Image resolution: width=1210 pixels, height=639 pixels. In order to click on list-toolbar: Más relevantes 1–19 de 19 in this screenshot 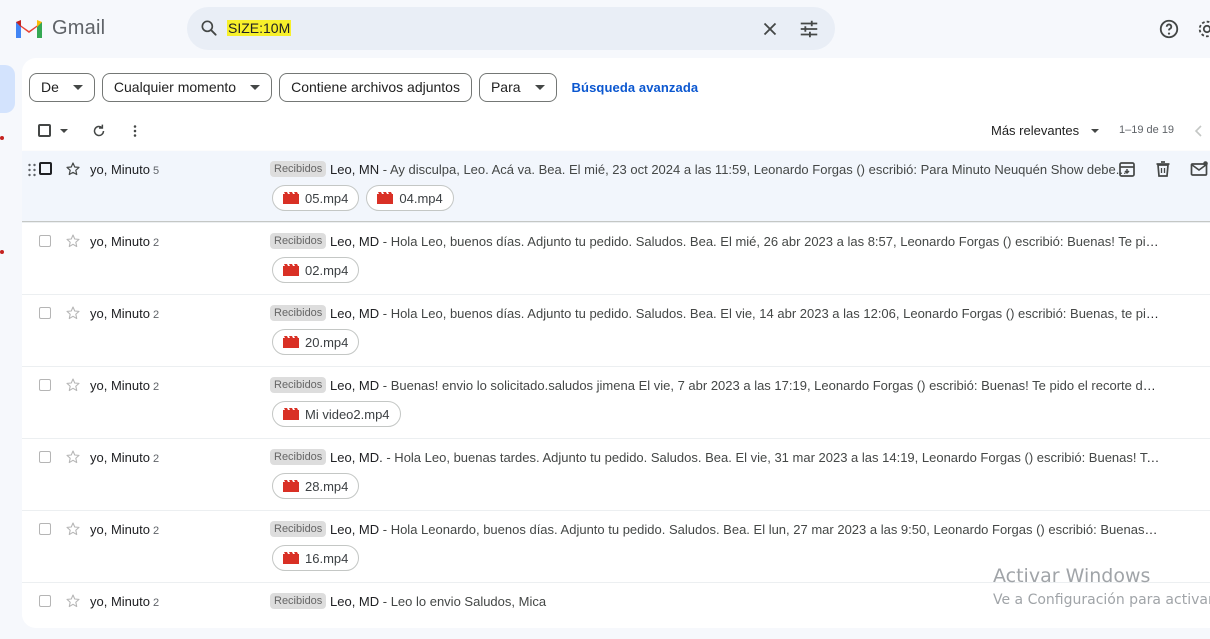, I will do `click(616, 131)`.